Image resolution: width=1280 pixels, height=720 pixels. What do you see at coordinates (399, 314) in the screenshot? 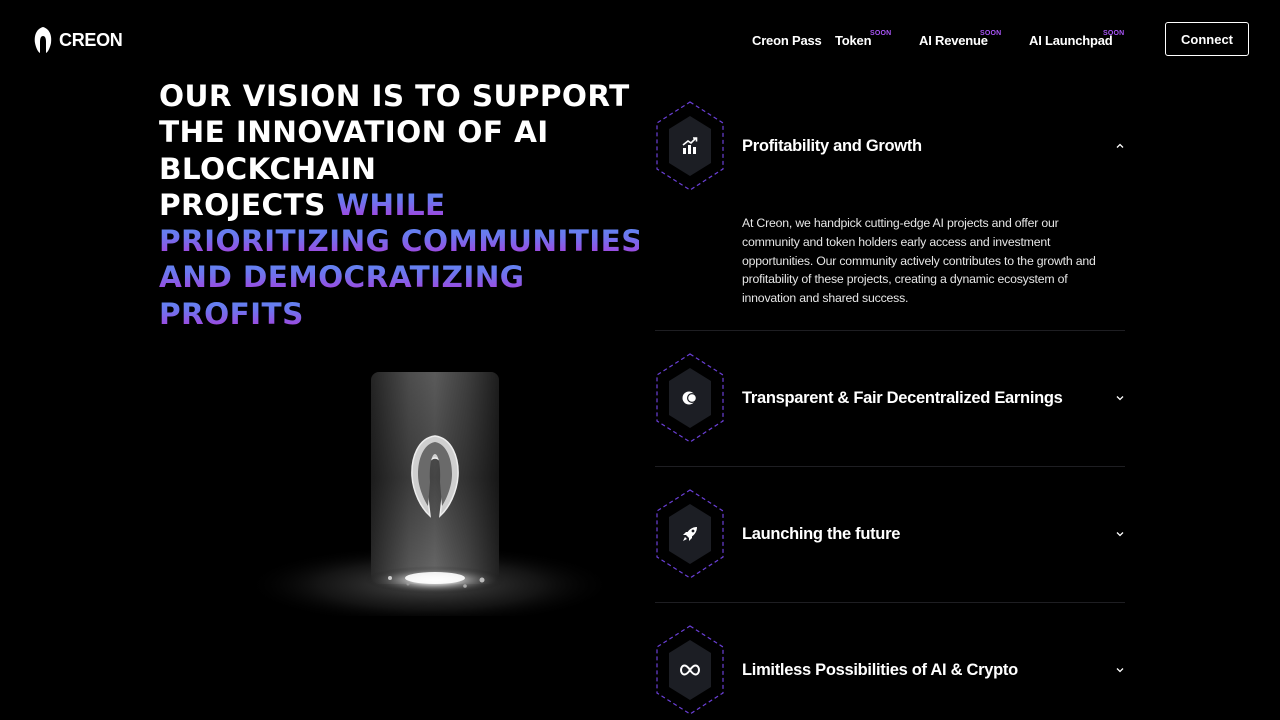
I see `headline-highlight-line: PROFITS` at bounding box center [399, 314].